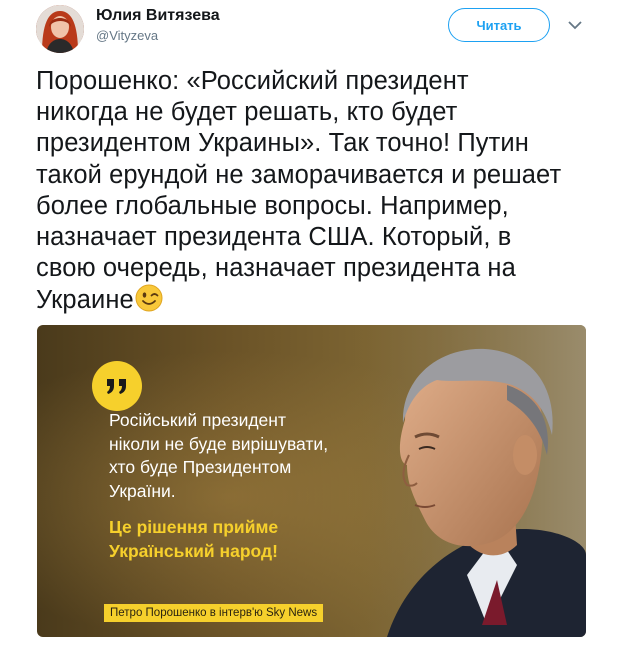 The height and width of the screenshot is (652, 620). Describe the element at coordinates (499, 25) in the screenshot. I see `follow-button: Читать` at that location.